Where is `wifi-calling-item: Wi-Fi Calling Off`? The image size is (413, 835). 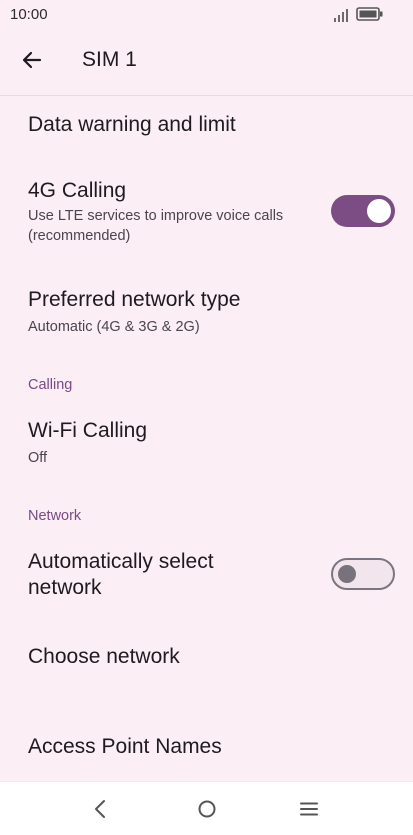 wifi-calling-item: Wi-Fi Calling Off is located at coordinates (206, 441).